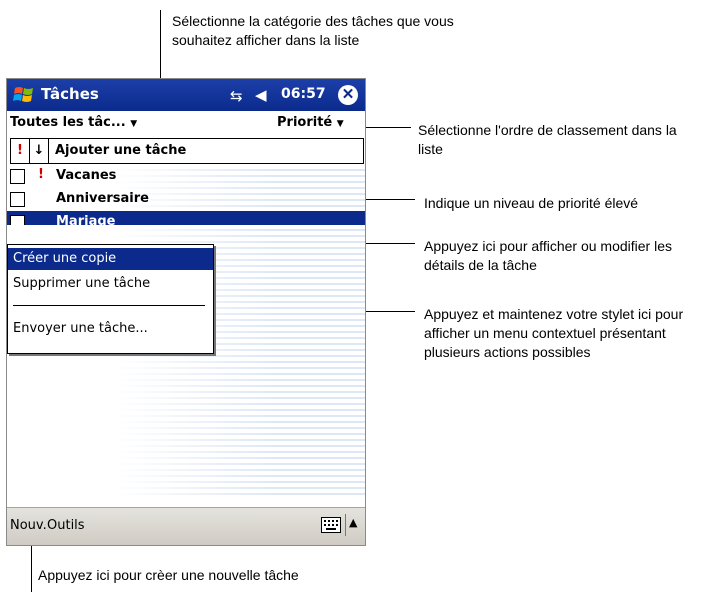 This screenshot has height=593, width=723. I want to click on add-task-input: Ajouter une tâche, so click(120, 150).